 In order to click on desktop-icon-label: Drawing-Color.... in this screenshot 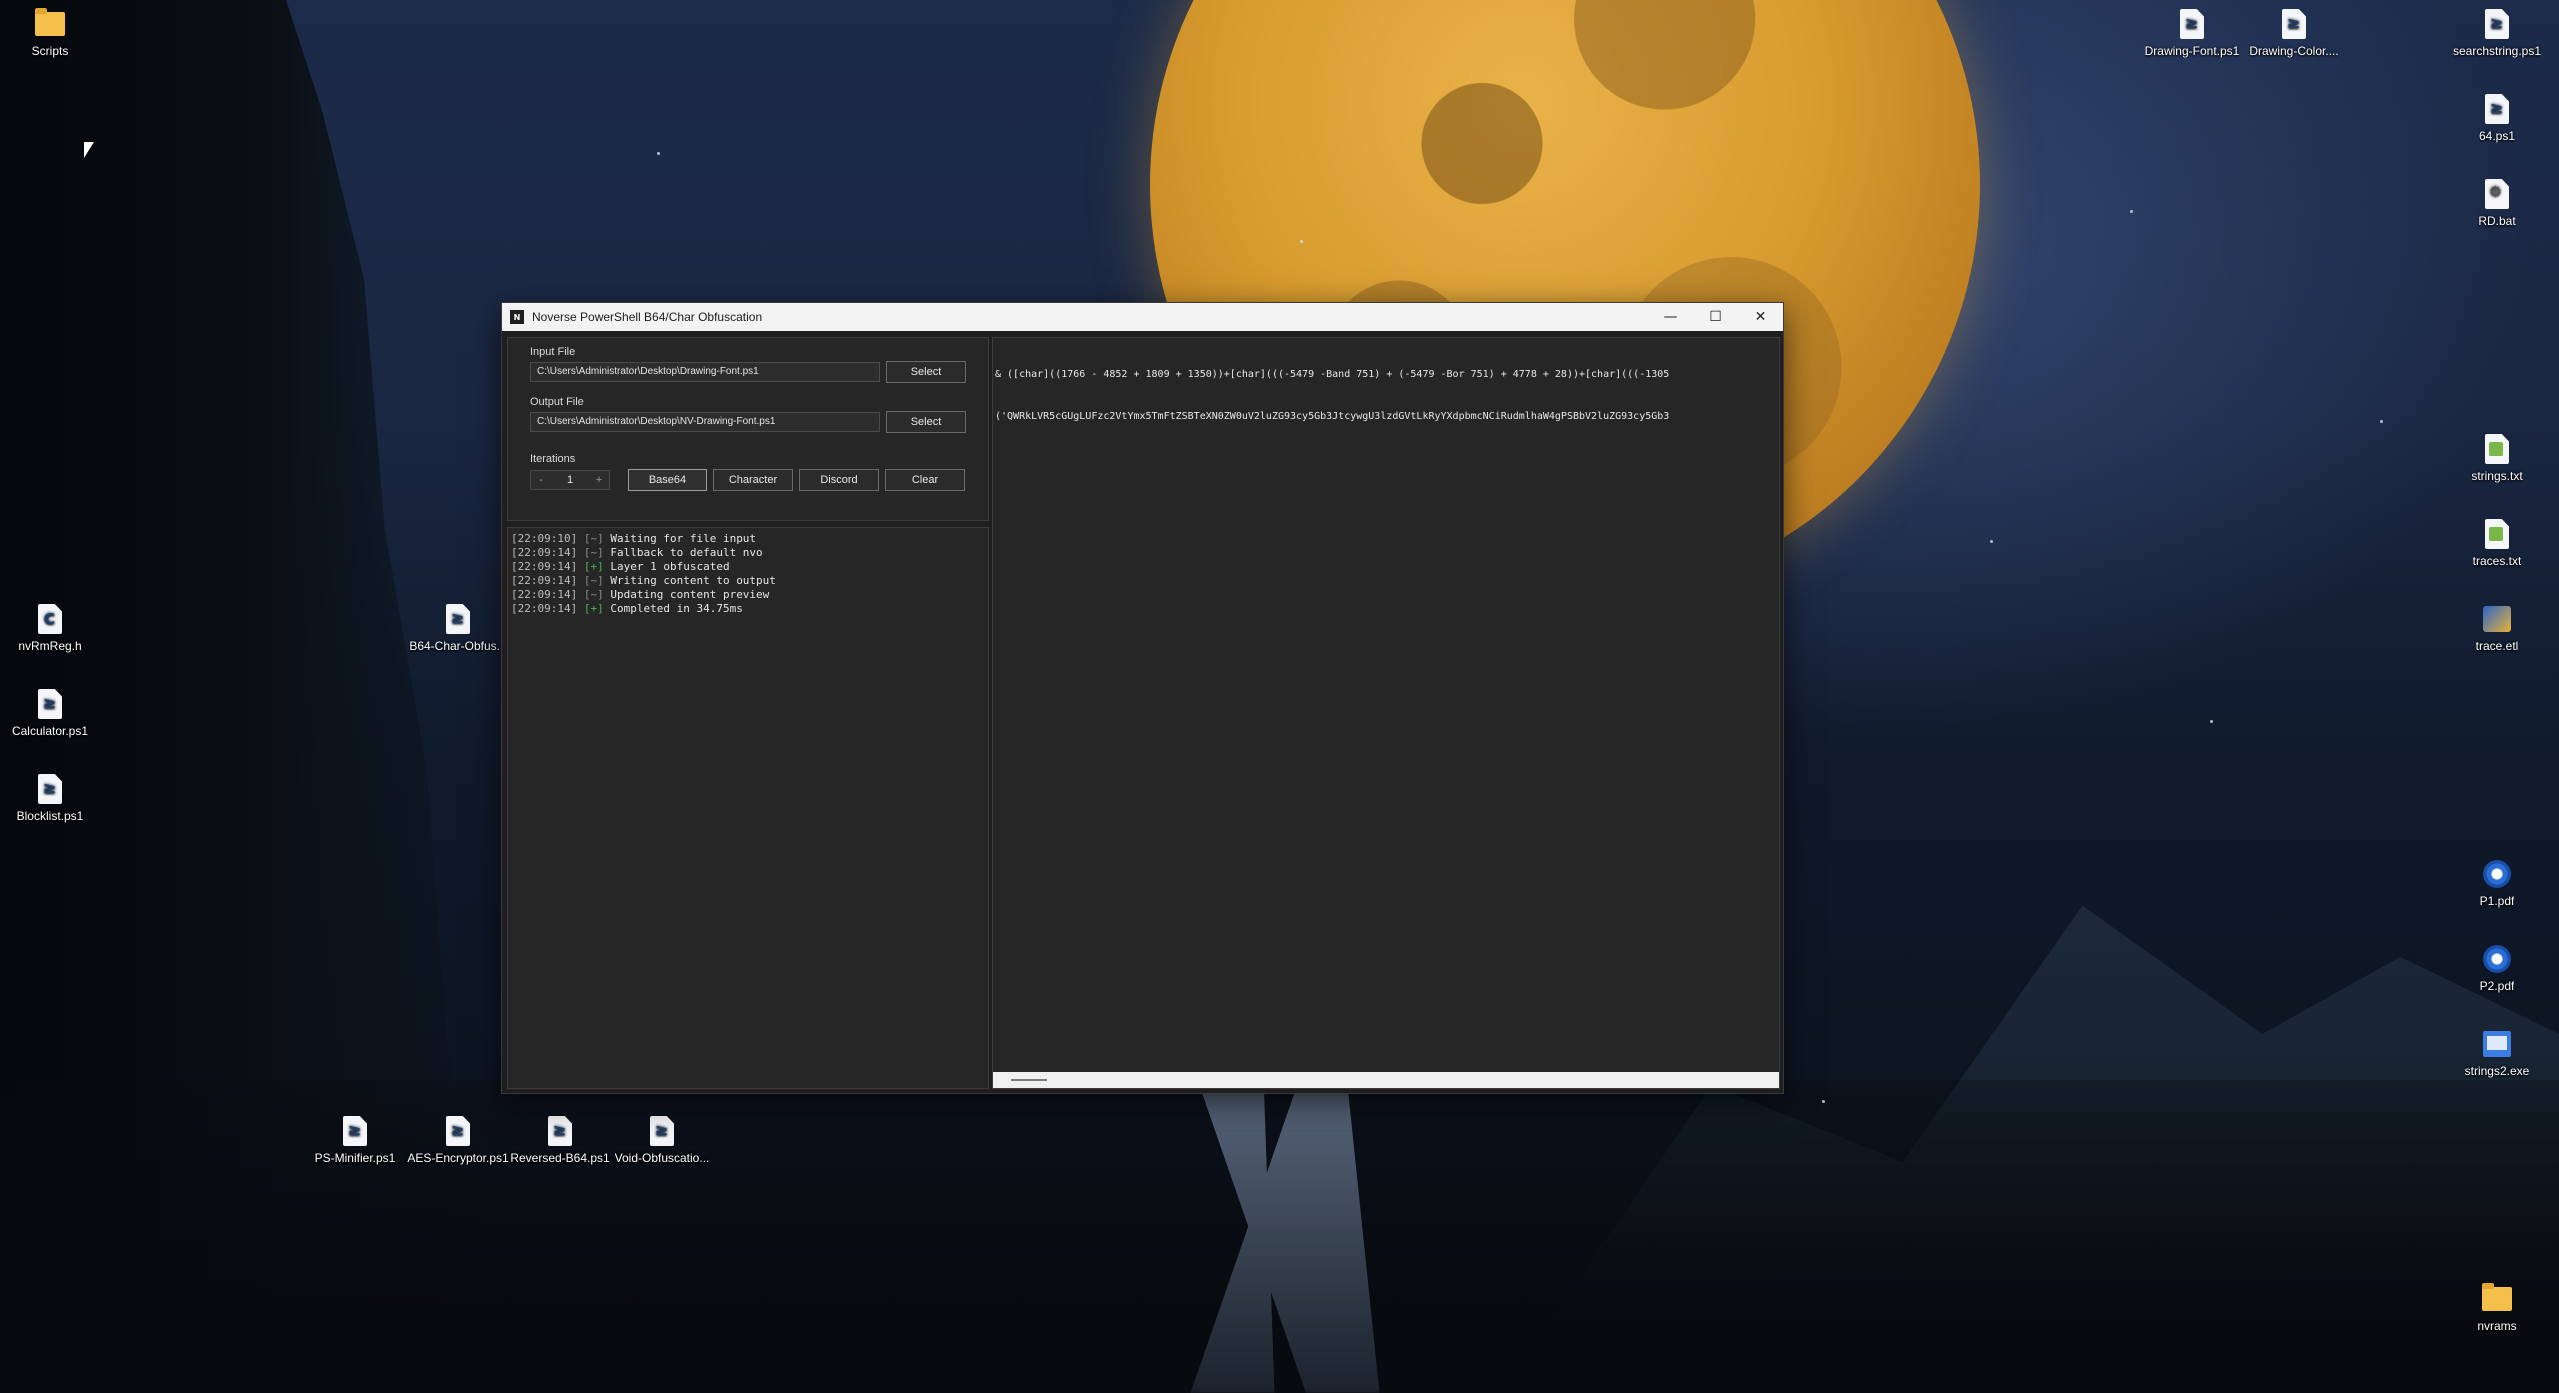, I will do `click(2294, 51)`.